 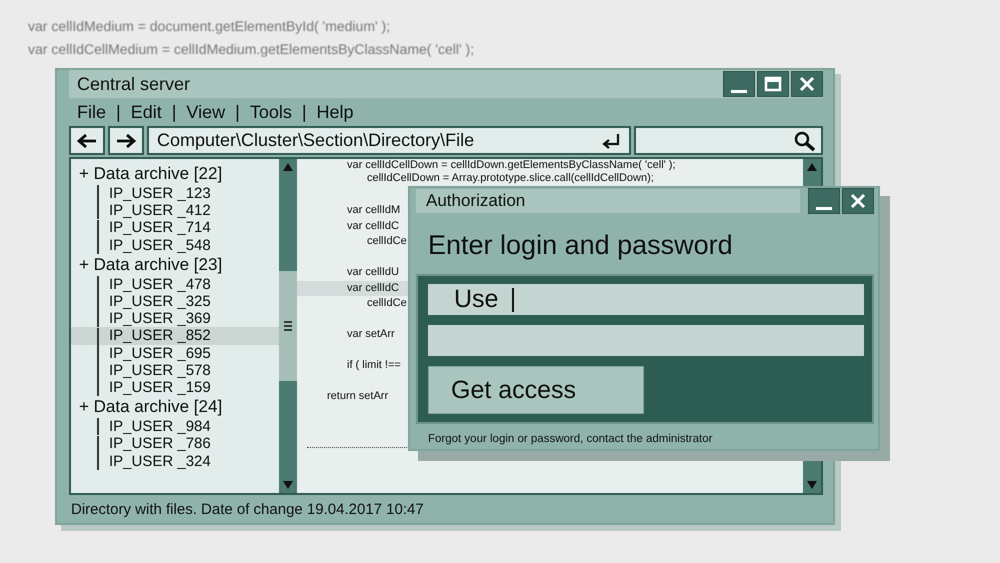 What do you see at coordinates (175, 228) in the screenshot?
I see `tree-item: IP_USER _714` at bounding box center [175, 228].